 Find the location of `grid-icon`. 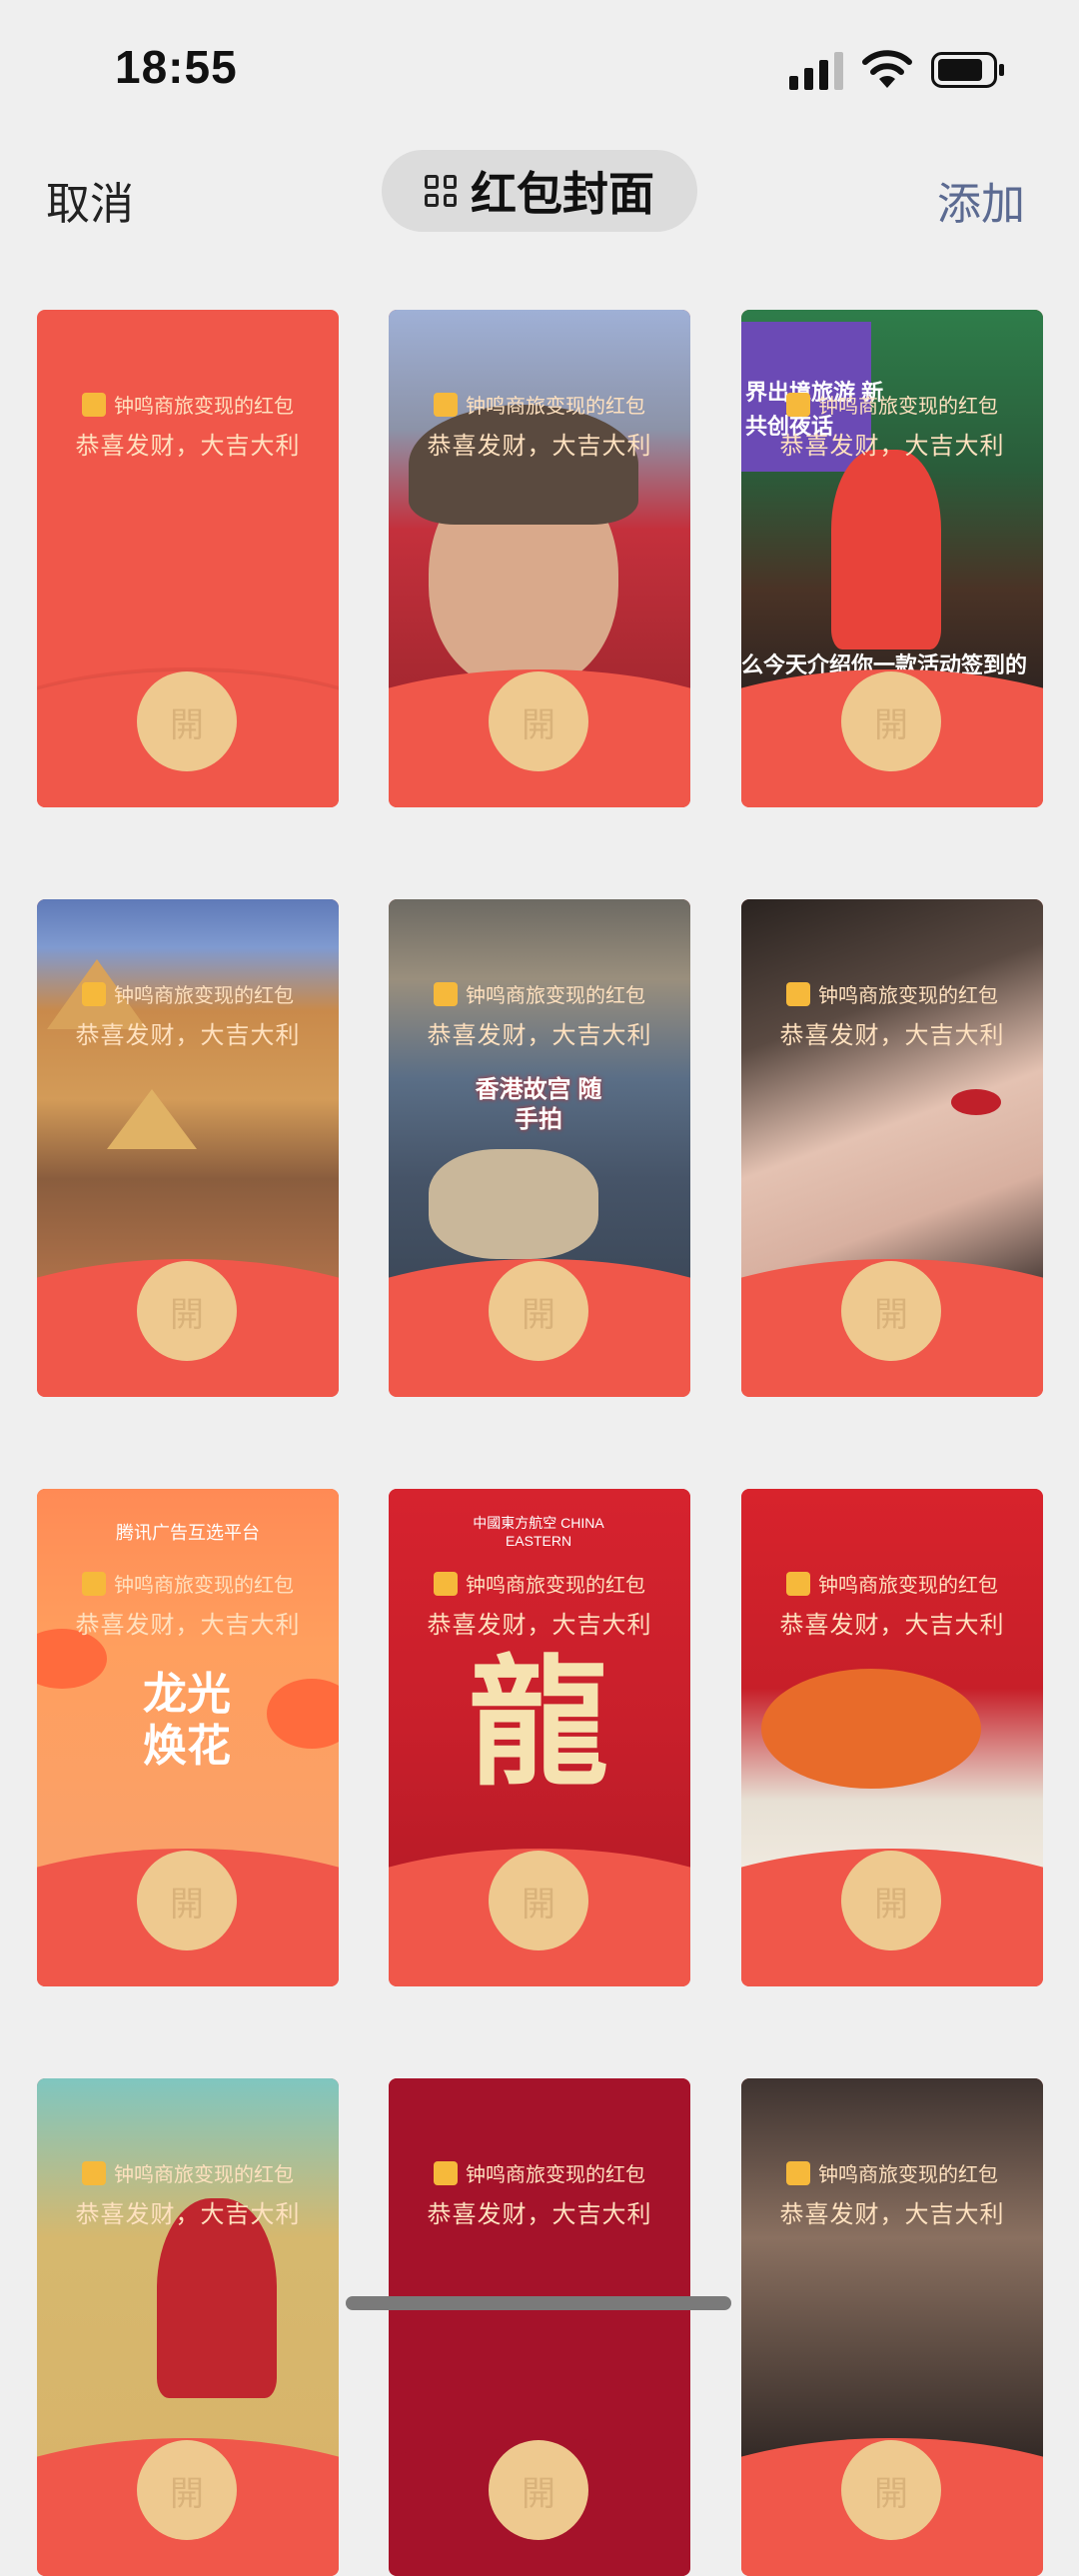

grid-icon is located at coordinates (441, 191).